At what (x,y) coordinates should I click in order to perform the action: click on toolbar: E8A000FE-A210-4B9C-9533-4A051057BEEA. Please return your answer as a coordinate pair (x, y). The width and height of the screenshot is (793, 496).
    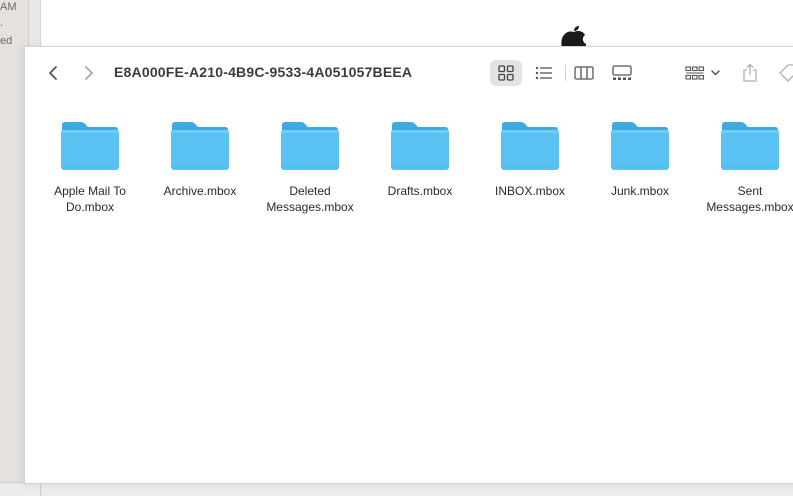
    Looking at the image, I should click on (409, 73).